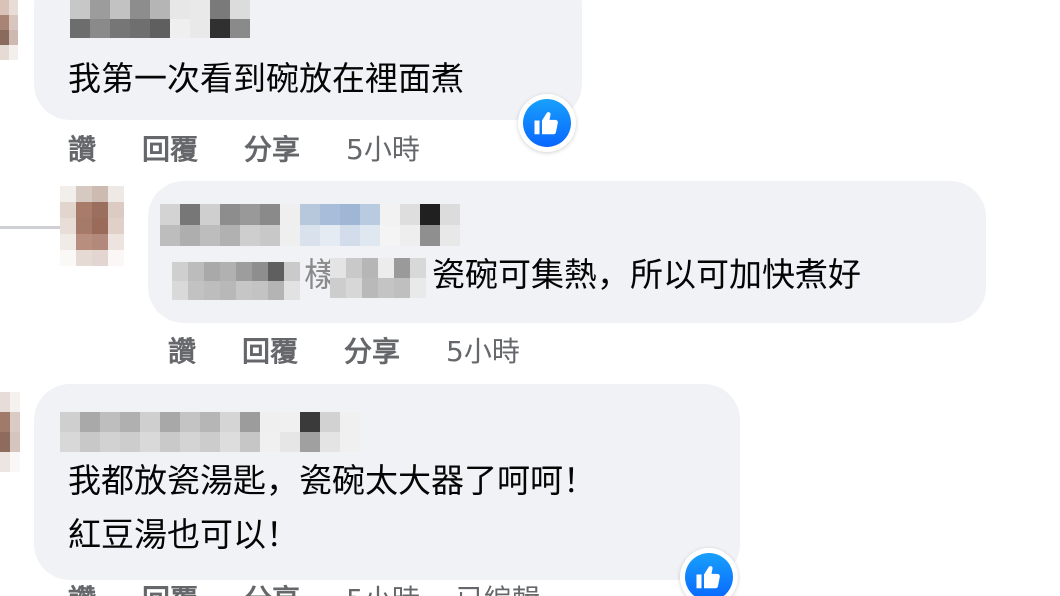  I want to click on edited-label: 已編輯, so click(498, 587).